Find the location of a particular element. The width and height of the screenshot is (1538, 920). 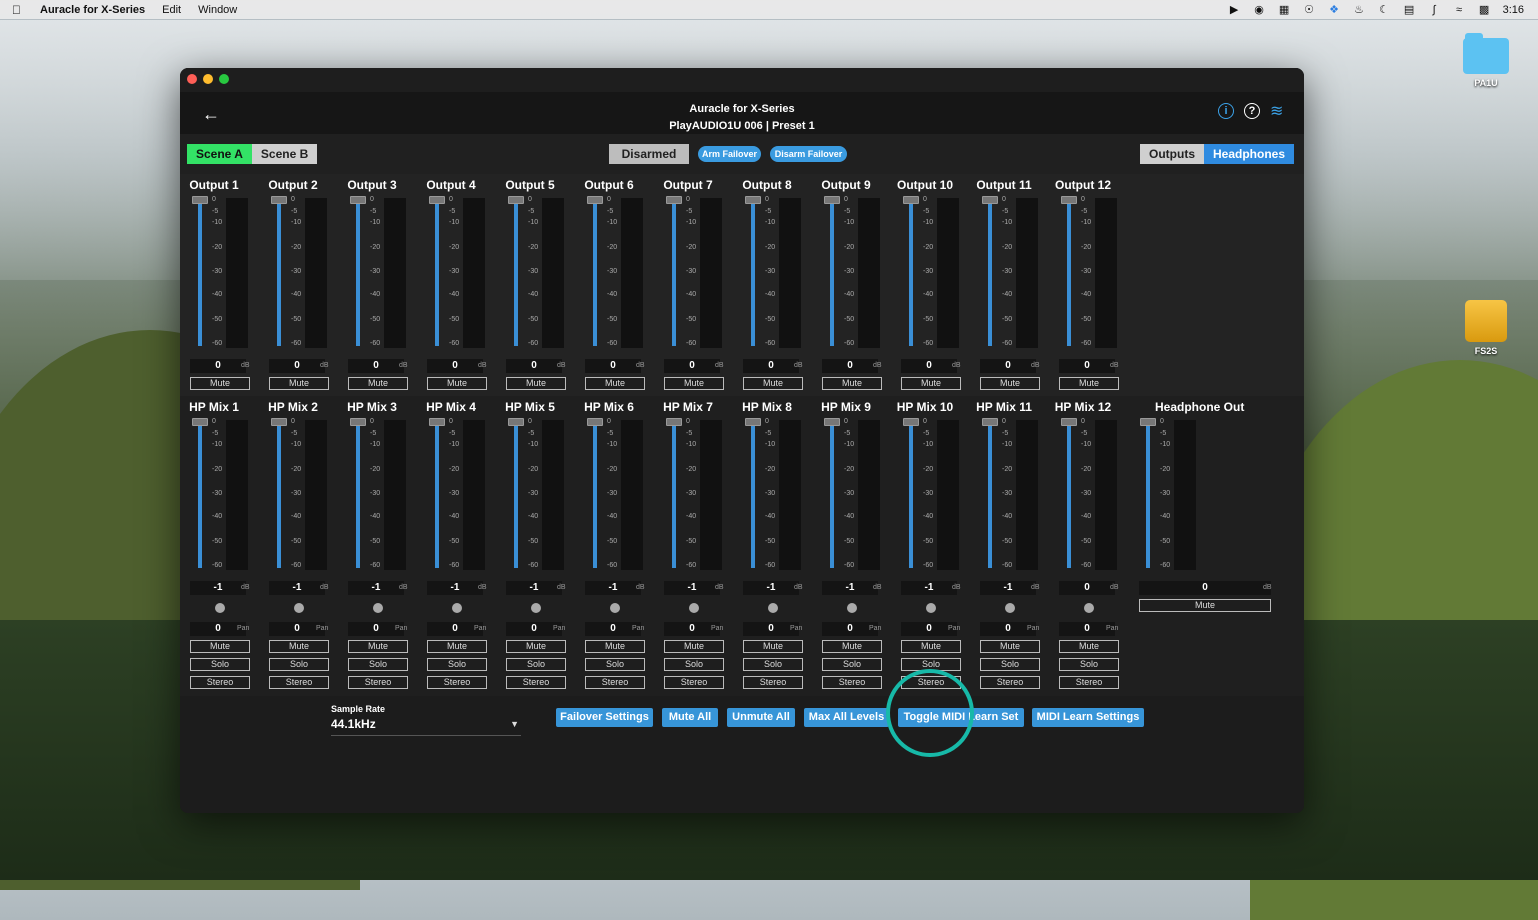

minimize-window-button is located at coordinates (208, 79).